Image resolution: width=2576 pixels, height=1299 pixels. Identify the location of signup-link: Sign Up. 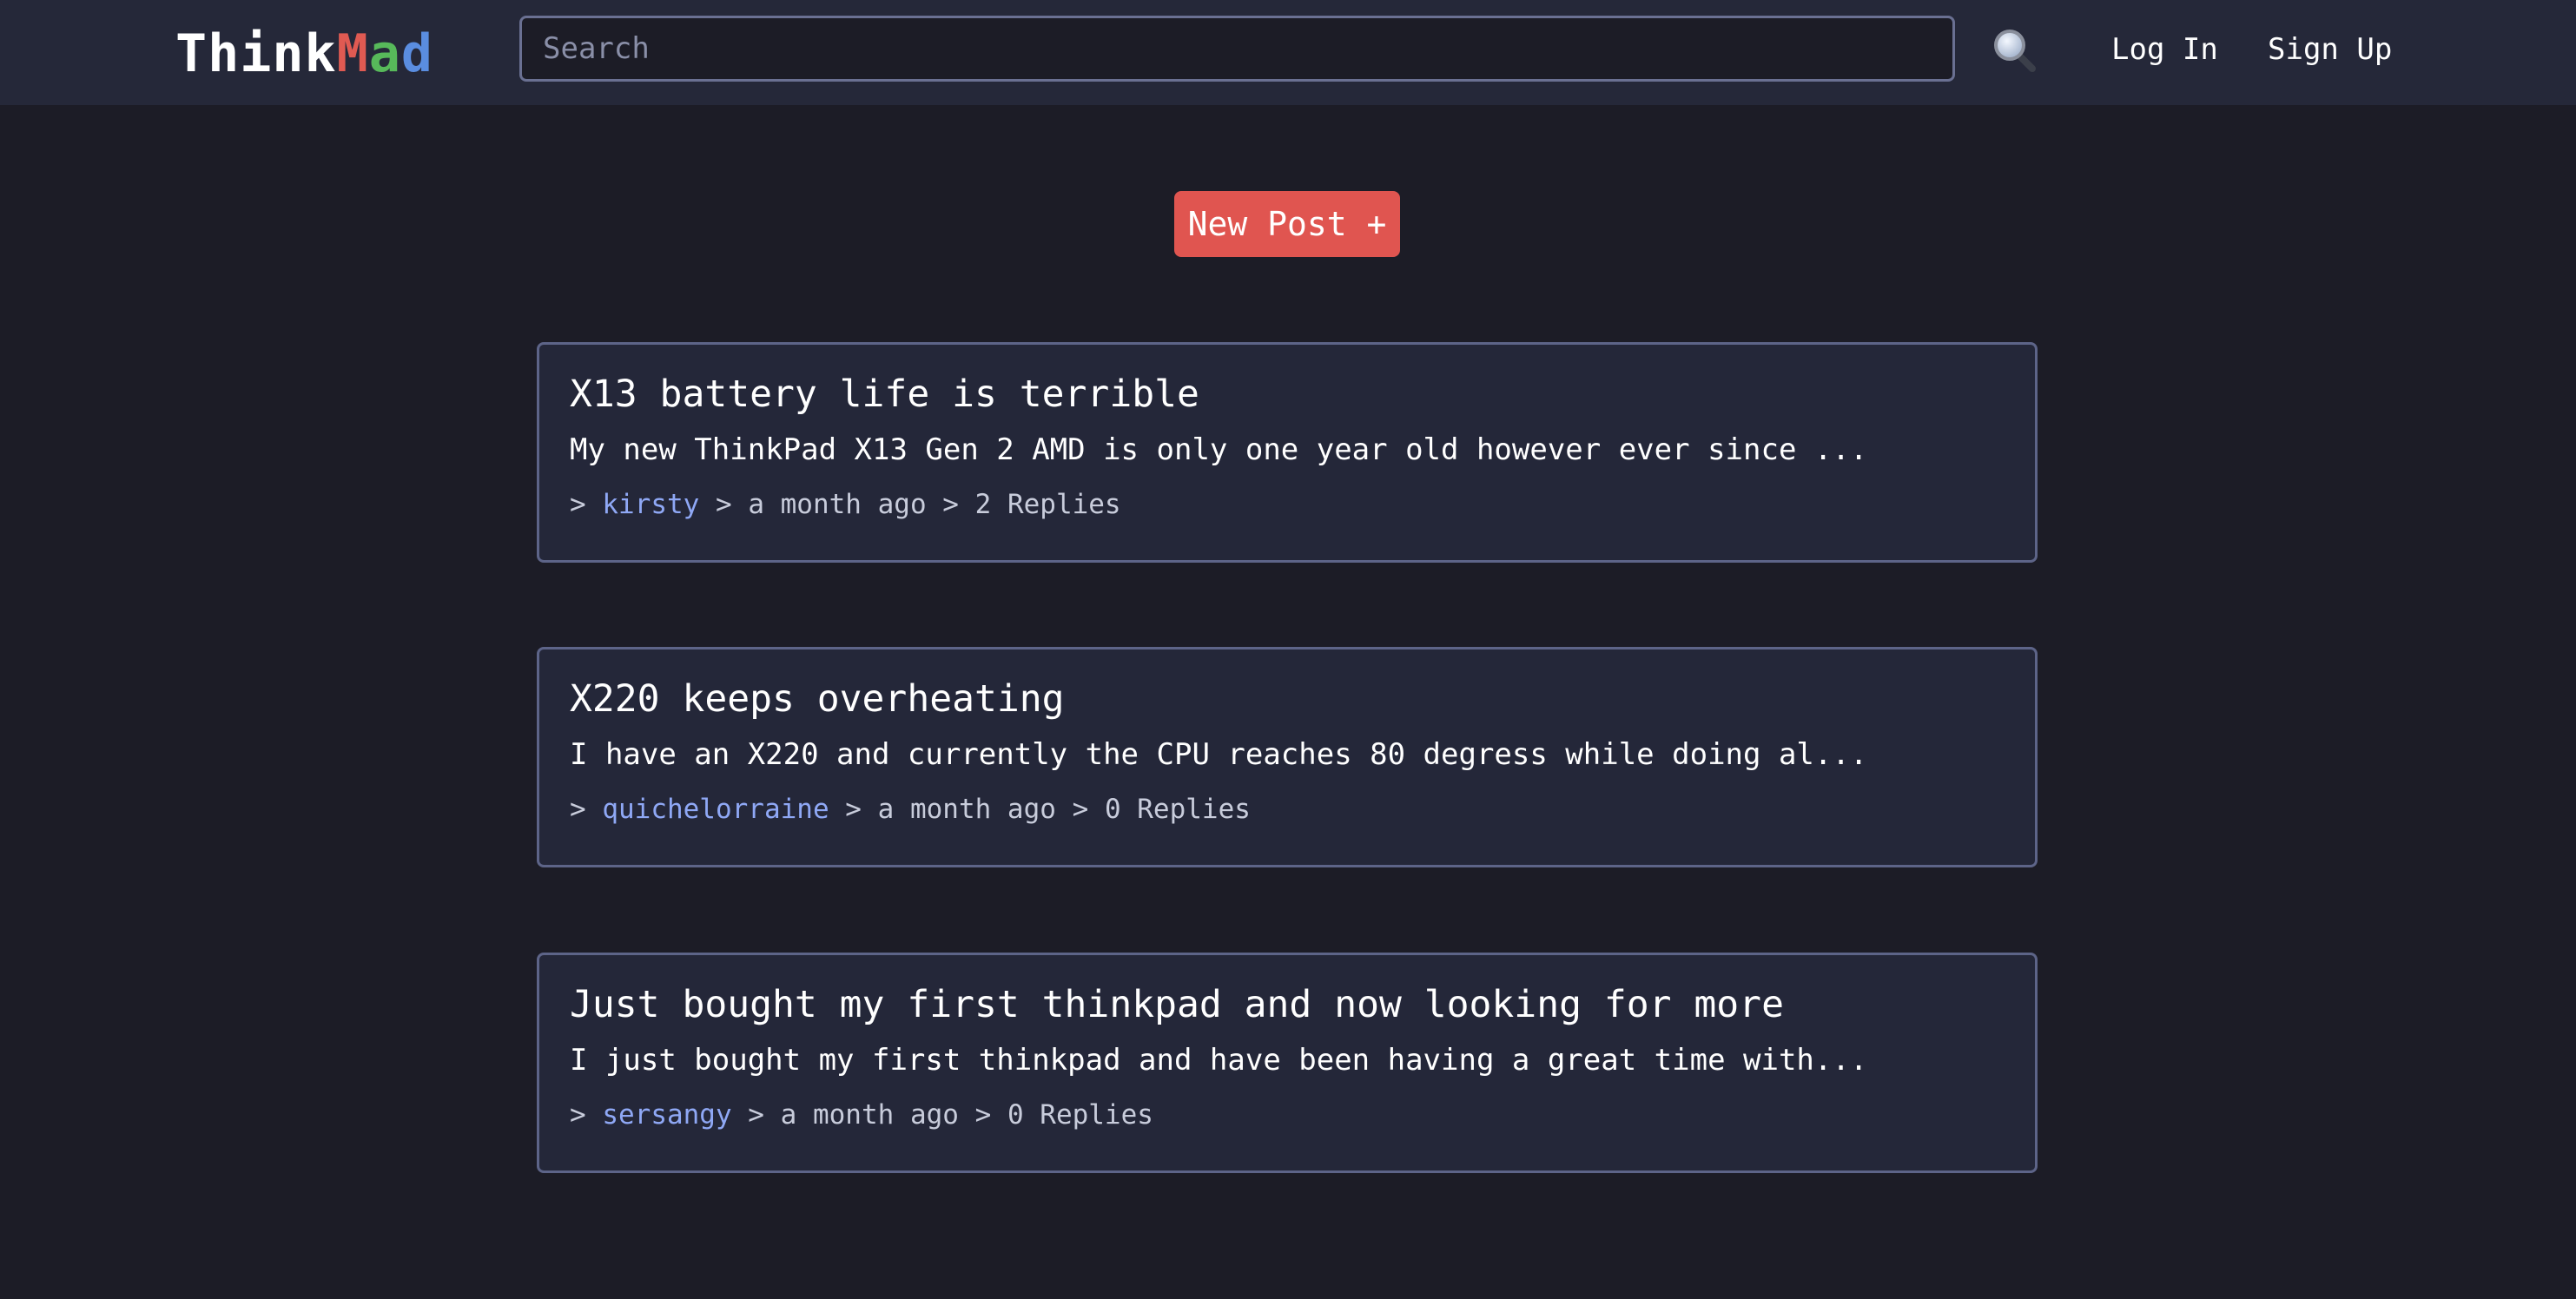
(2330, 49).